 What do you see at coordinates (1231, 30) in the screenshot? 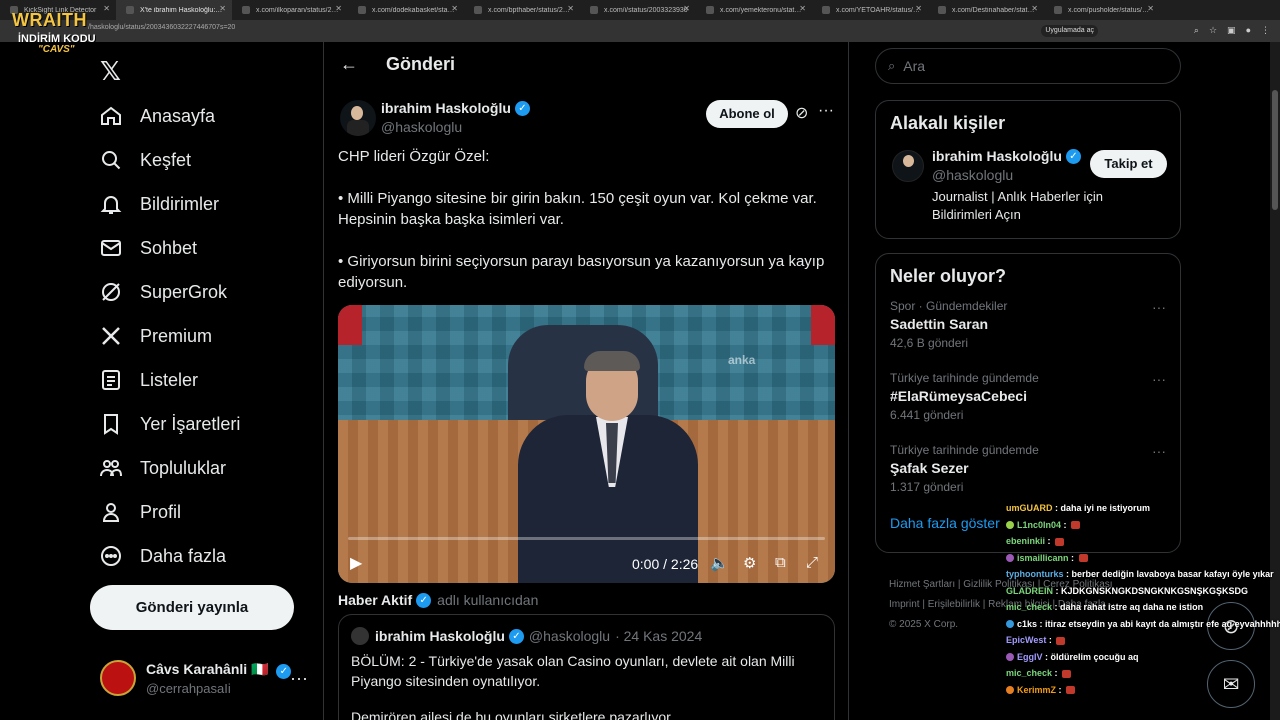
I see `extensions-icon: ▣` at bounding box center [1231, 30].